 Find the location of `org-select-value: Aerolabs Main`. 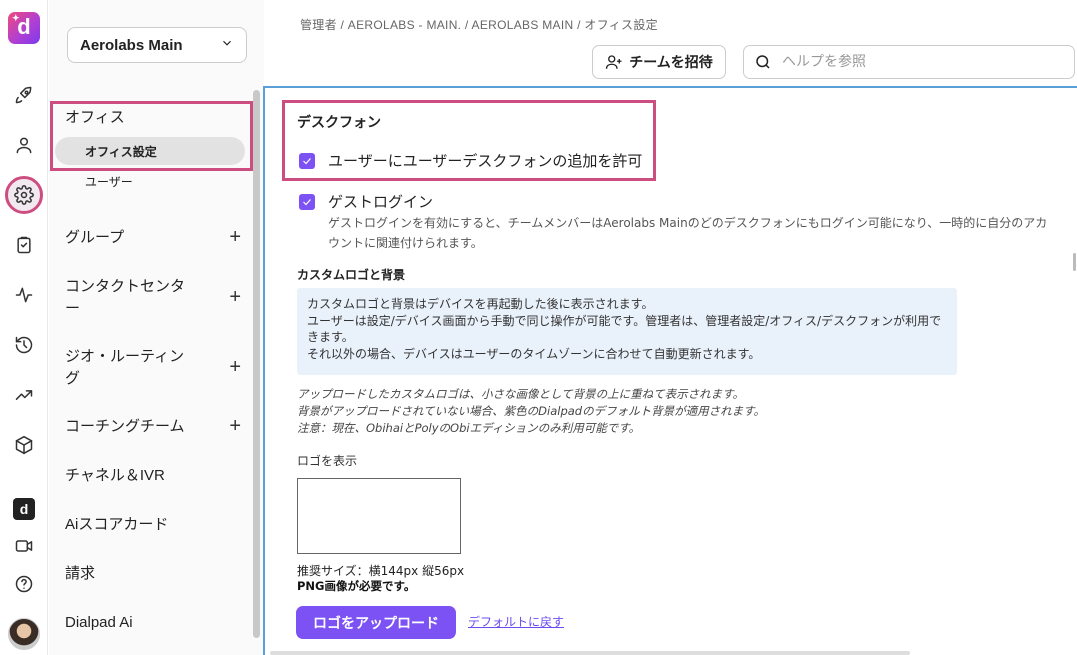

org-select-value: Aerolabs Main is located at coordinates (131, 45).